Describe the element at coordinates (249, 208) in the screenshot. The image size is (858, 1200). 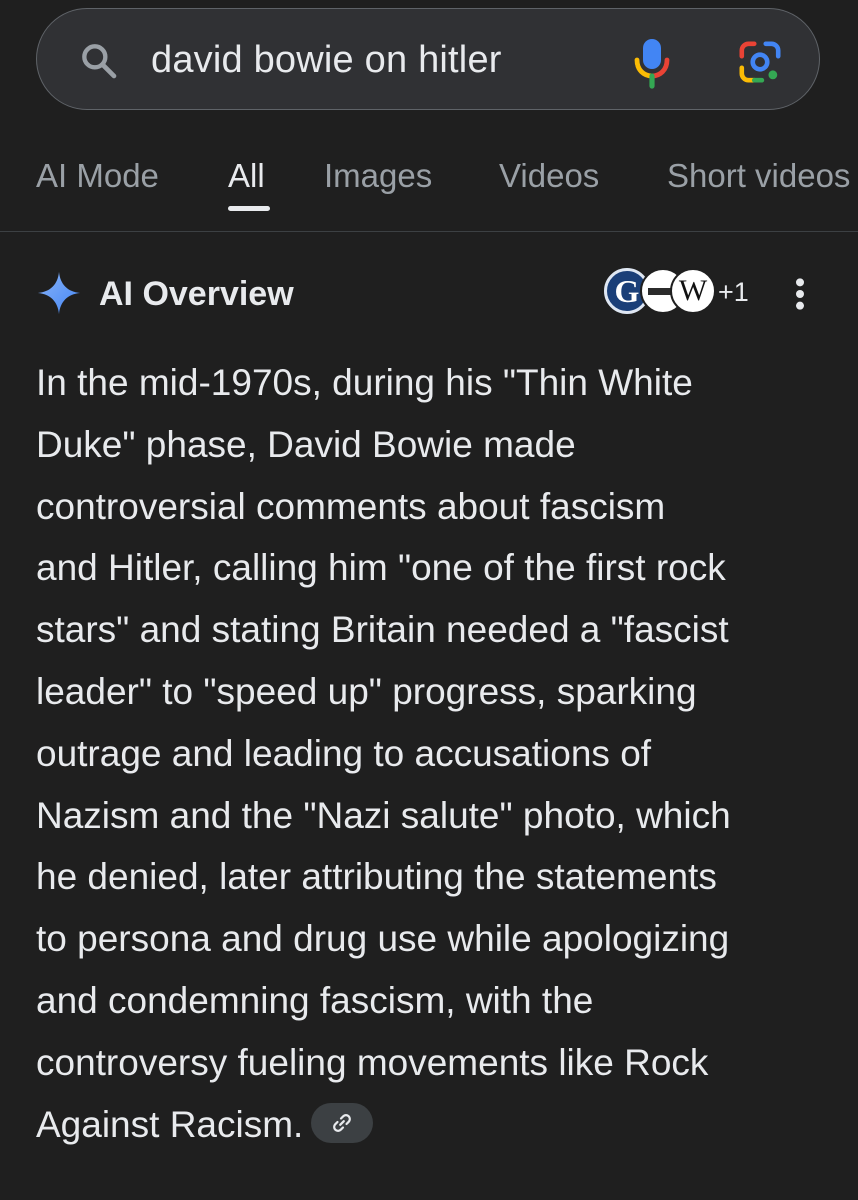
I see `active-tab-indicator` at that location.